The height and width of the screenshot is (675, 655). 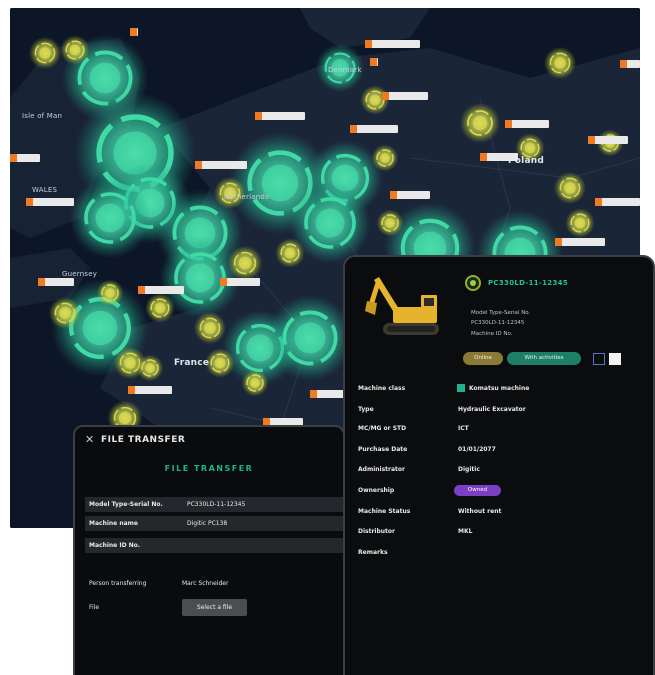 I want to click on info-row: Machine ID No., so click(x=214, y=545).